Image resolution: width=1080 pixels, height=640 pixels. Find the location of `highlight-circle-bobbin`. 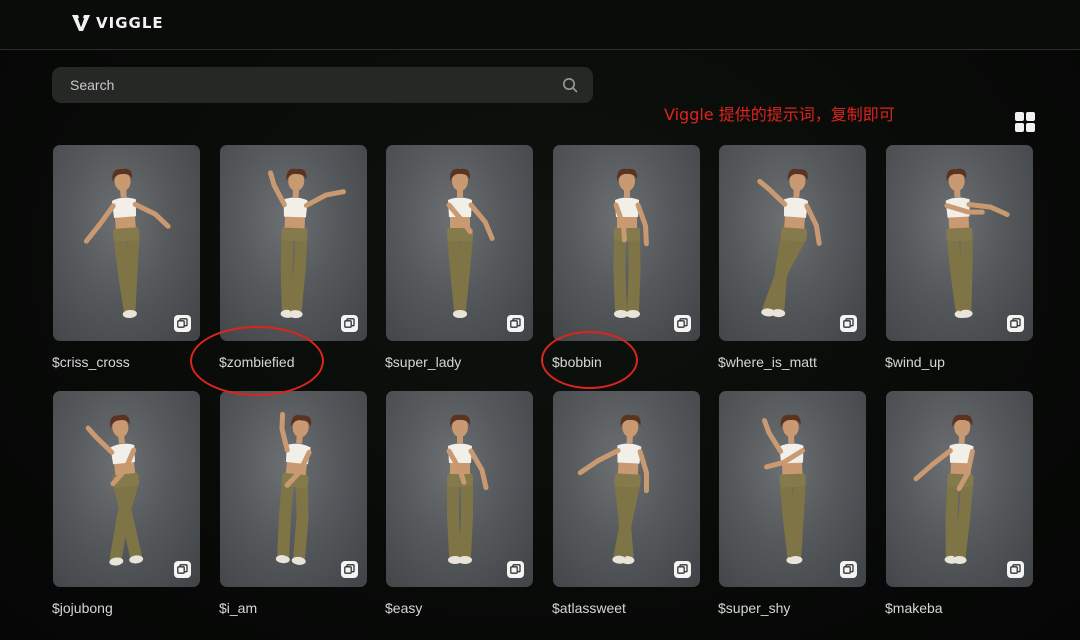

highlight-circle-bobbin is located at coordinates (589, 360).